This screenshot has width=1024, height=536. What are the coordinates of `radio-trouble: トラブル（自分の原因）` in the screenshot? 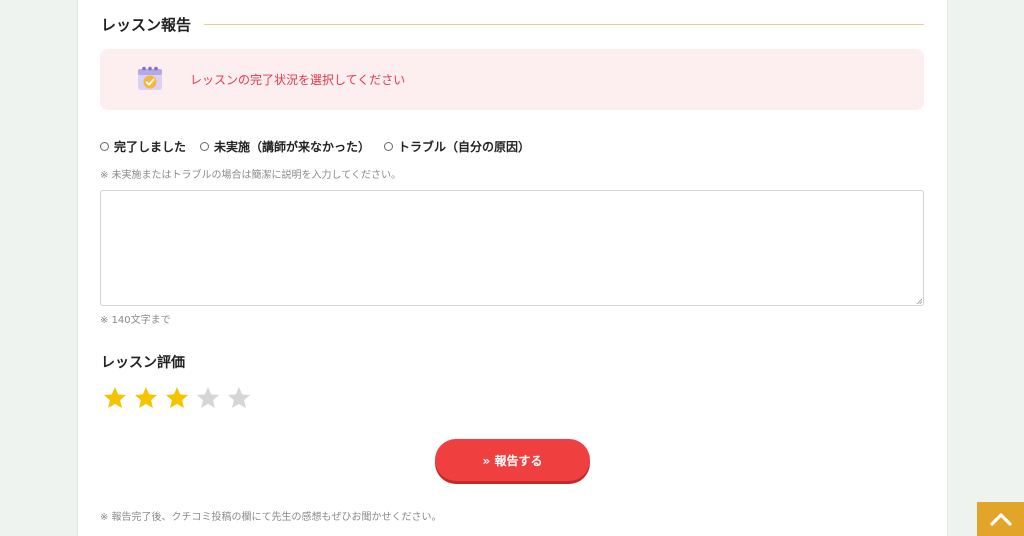 It's located at (457, 146).